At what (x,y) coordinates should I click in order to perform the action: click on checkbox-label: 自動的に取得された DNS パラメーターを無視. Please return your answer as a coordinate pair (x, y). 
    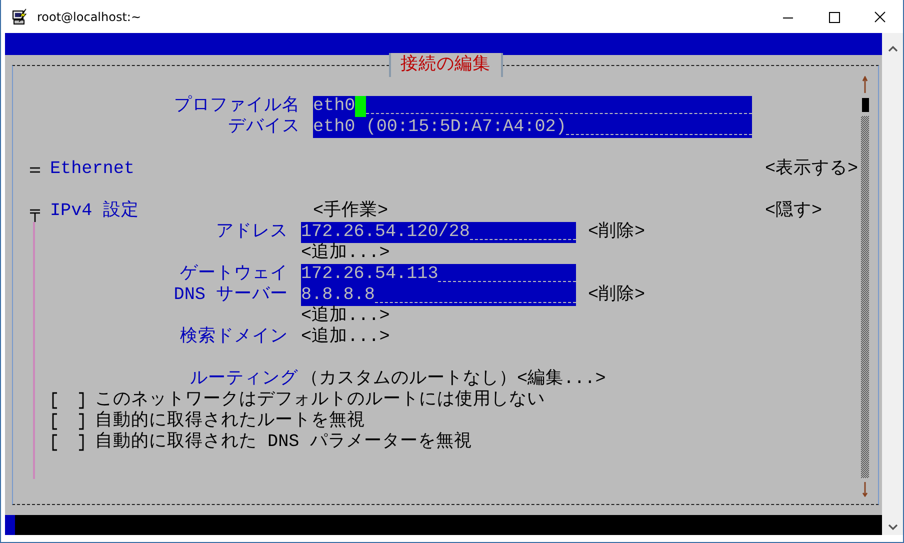
    Looking at the image, I should click on (283, 442).